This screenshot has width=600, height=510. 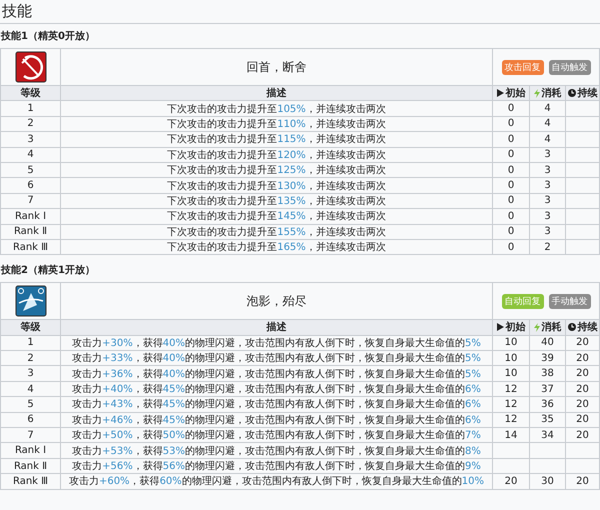 I want to click on description-text: 下次攻击的攻击力提升至130%，并连续攻击两次, so click(x=276, y=186).